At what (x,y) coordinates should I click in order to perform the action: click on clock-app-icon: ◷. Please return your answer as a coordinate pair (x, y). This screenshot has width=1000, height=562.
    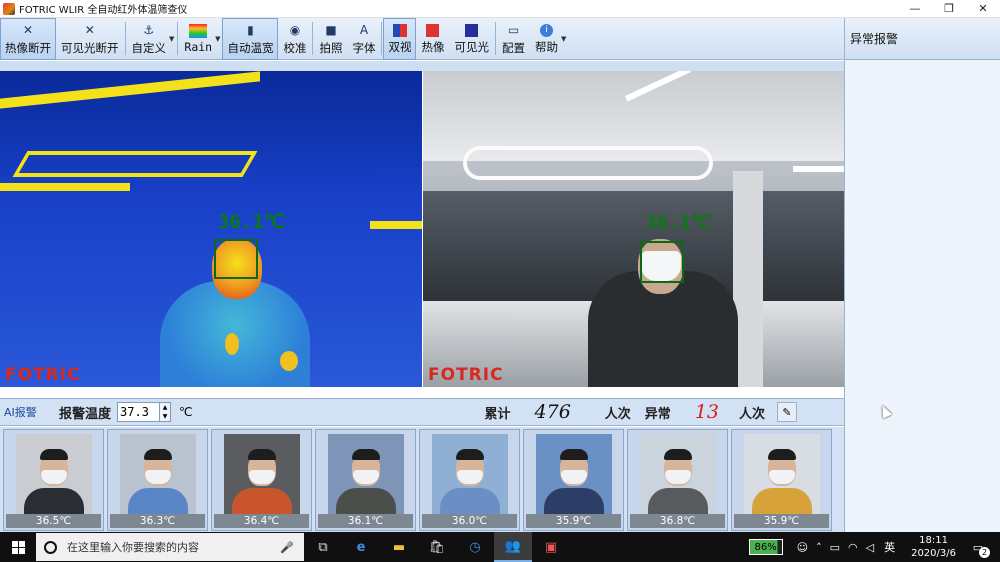
    Looking at the image, I should click on (475, 547).